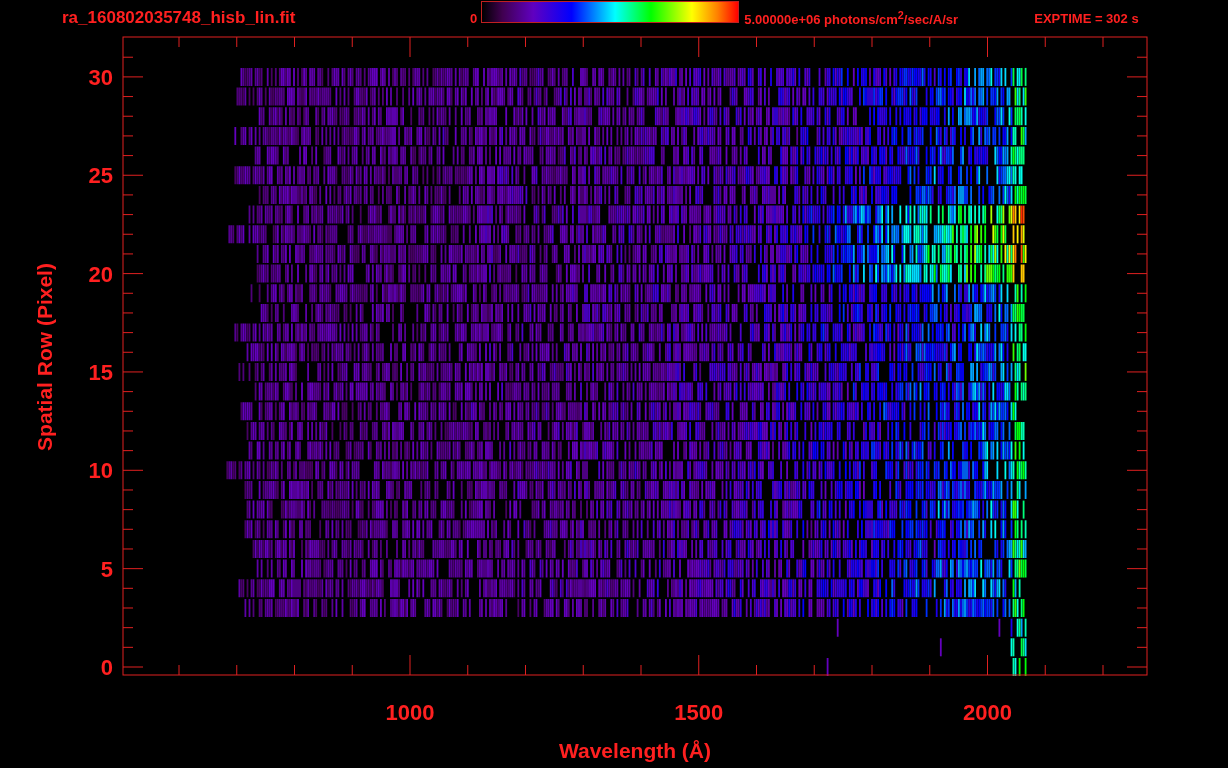 Image resolution: width=1228 pixels, height=768 pixels. What do you see at coordinates (100, 372) in the screenshot?
I see `y-tick-label: 15` at bounding box center [100, 372].